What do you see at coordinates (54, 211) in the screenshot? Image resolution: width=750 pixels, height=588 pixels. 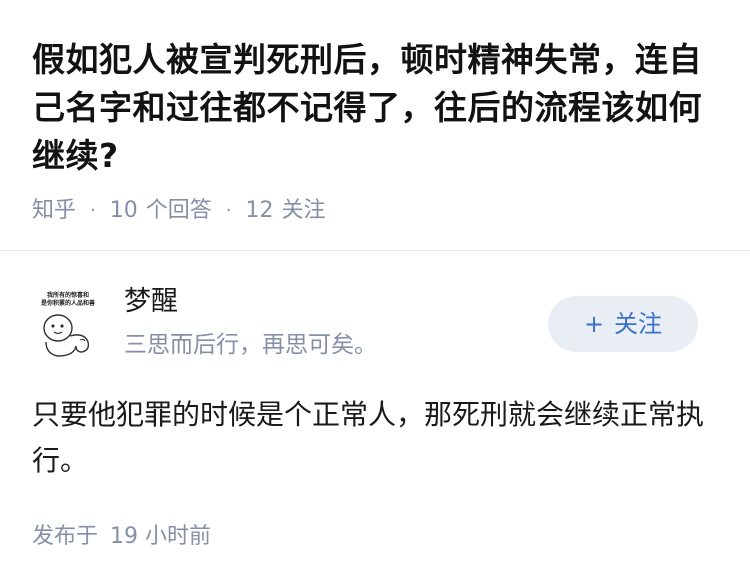 I see `source-label: 知乎` at bounding box center [54, 211].